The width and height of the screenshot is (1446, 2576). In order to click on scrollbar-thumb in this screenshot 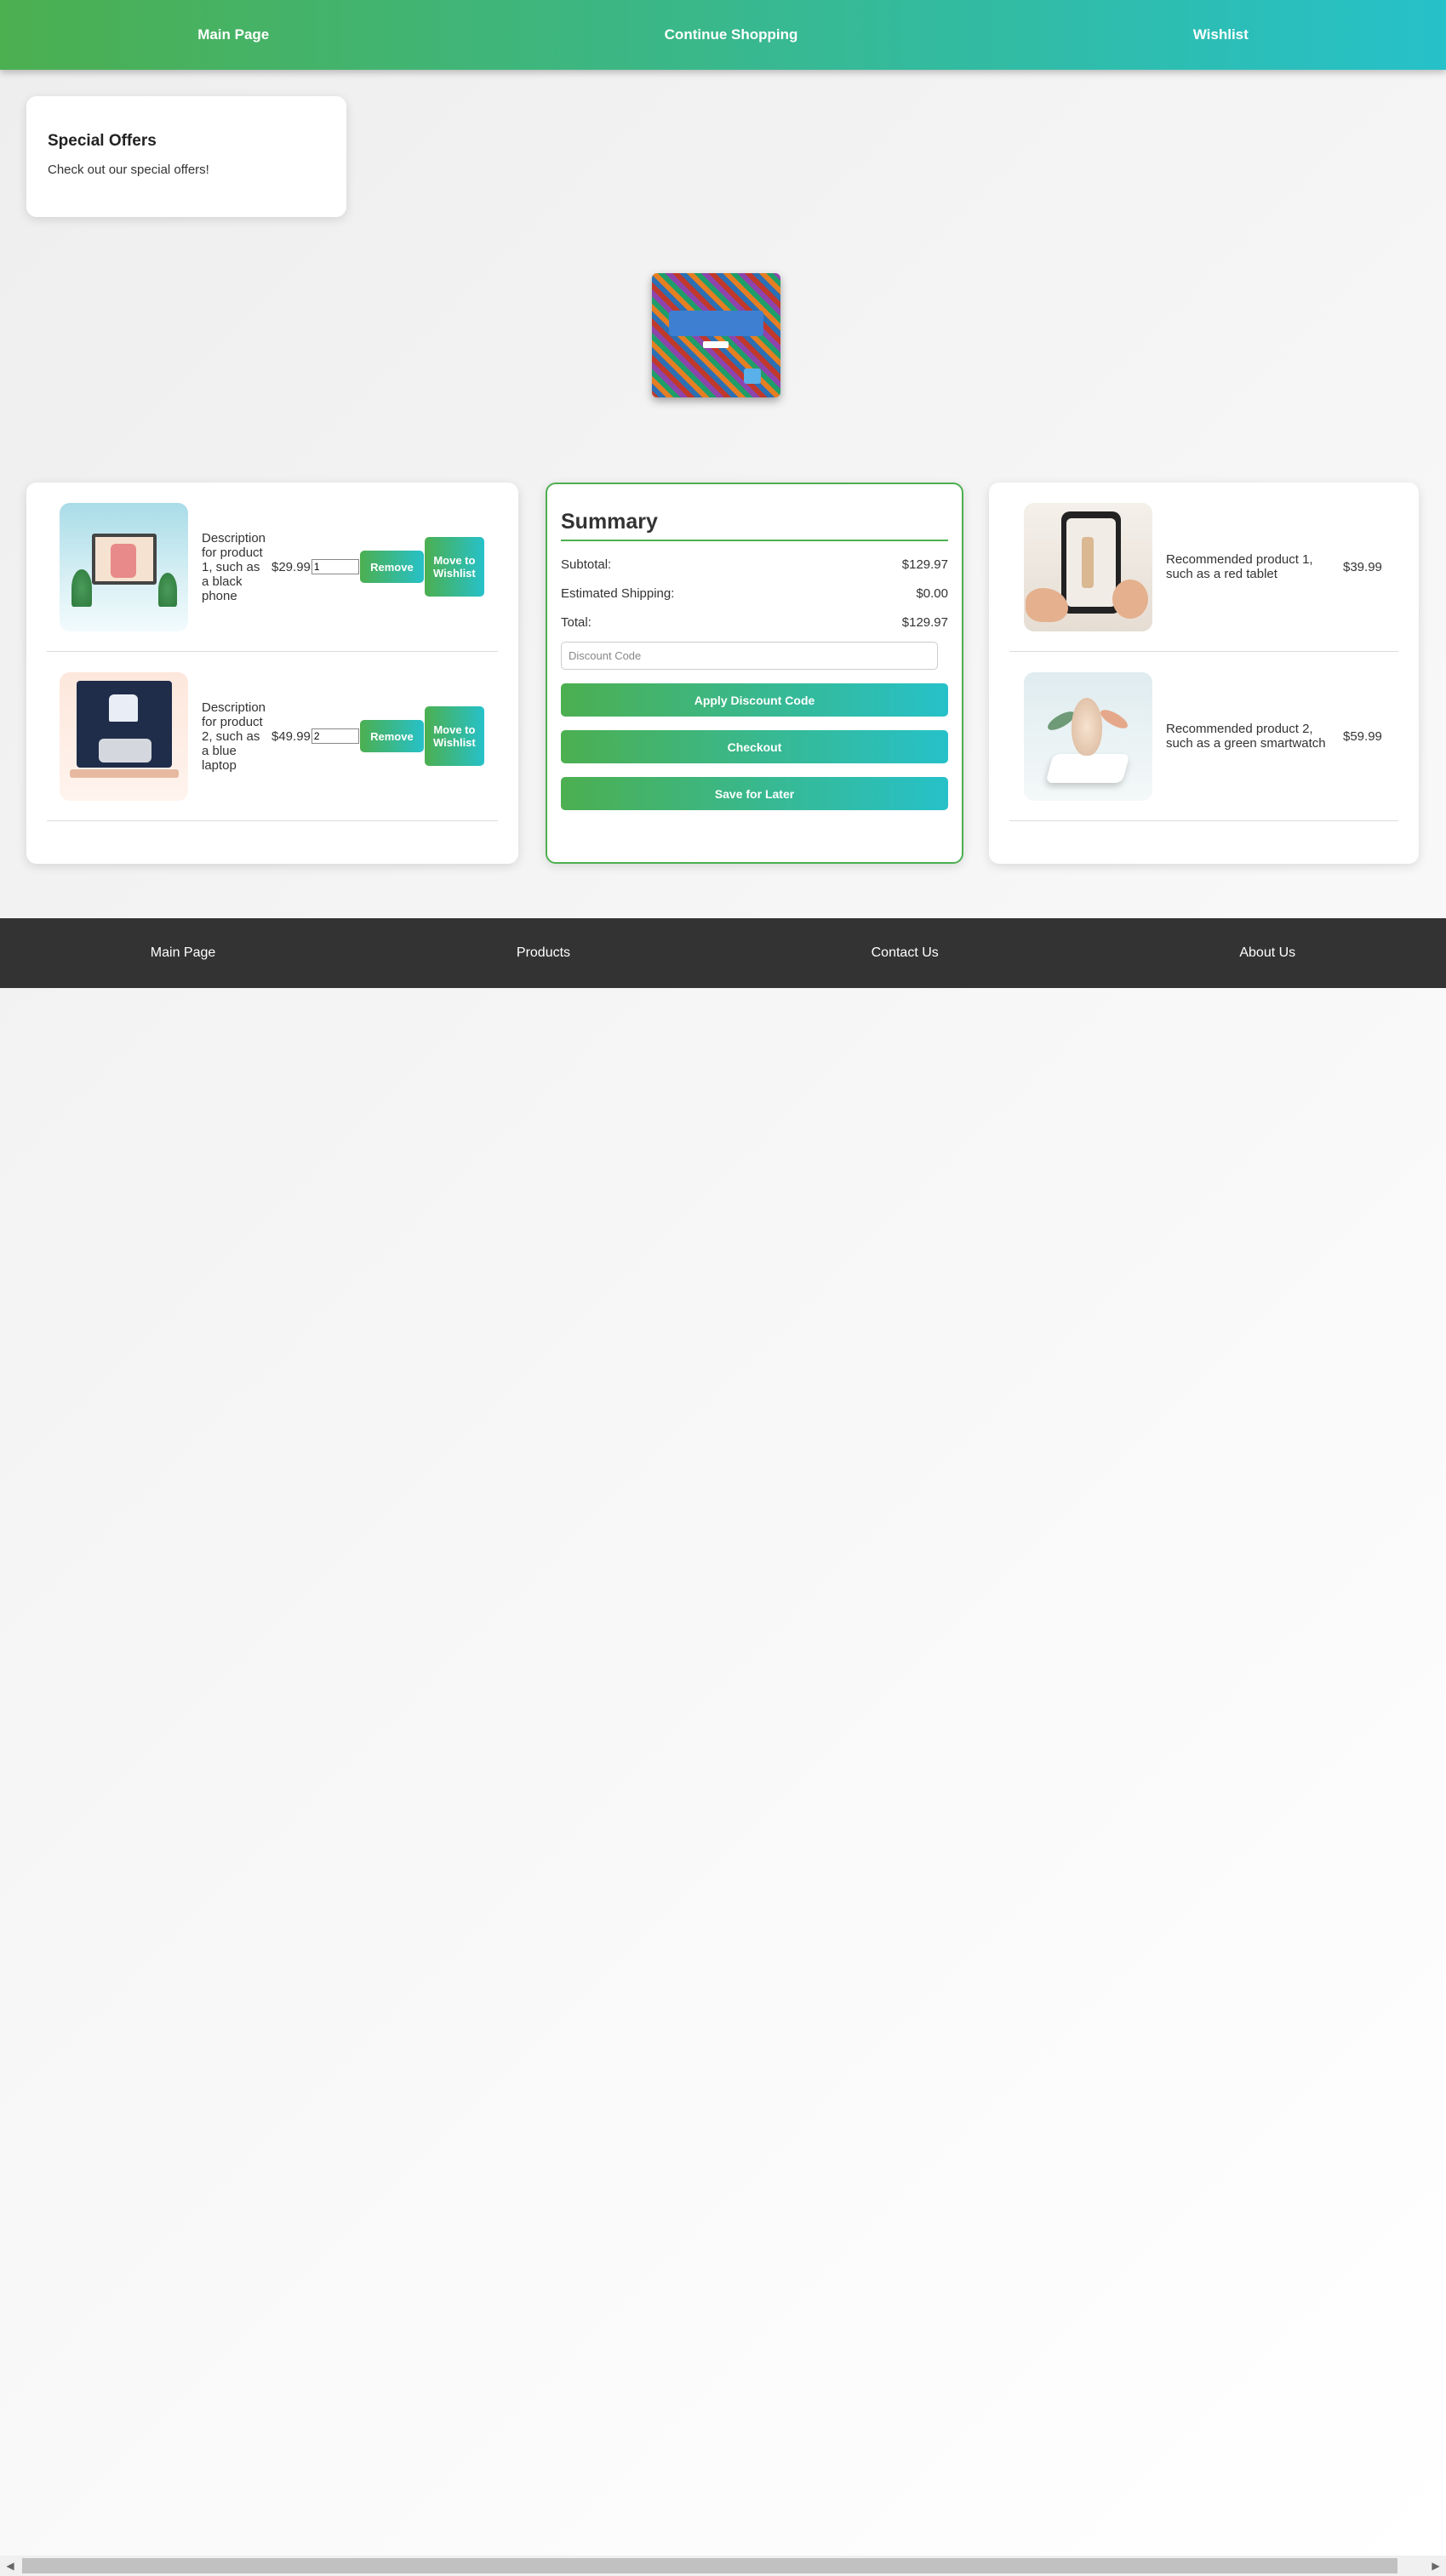, I will do `click(710, 2565)`.